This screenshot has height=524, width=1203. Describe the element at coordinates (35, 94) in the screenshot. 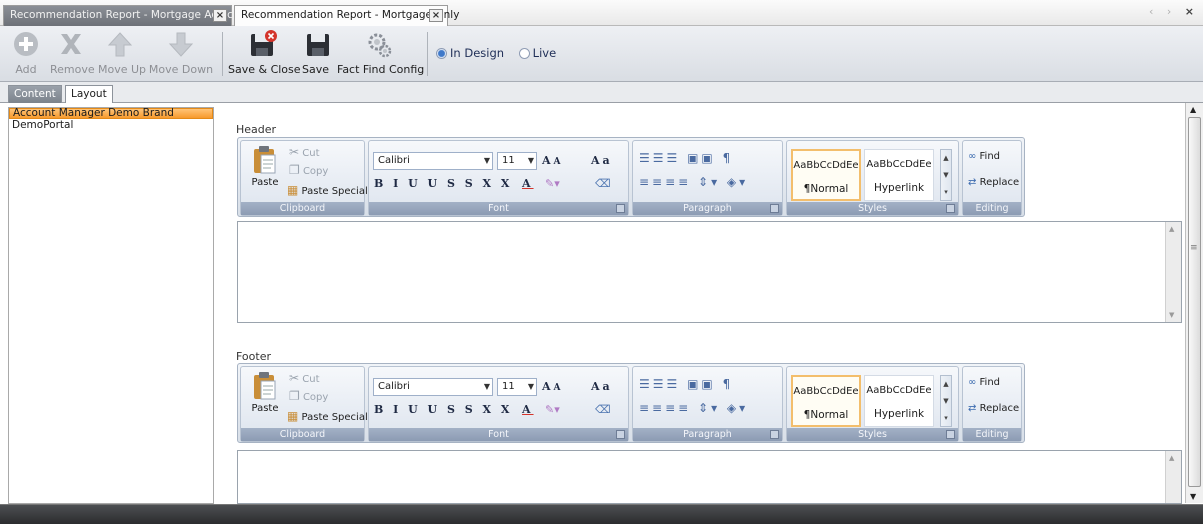

I see `tab-content: Content` at that location.